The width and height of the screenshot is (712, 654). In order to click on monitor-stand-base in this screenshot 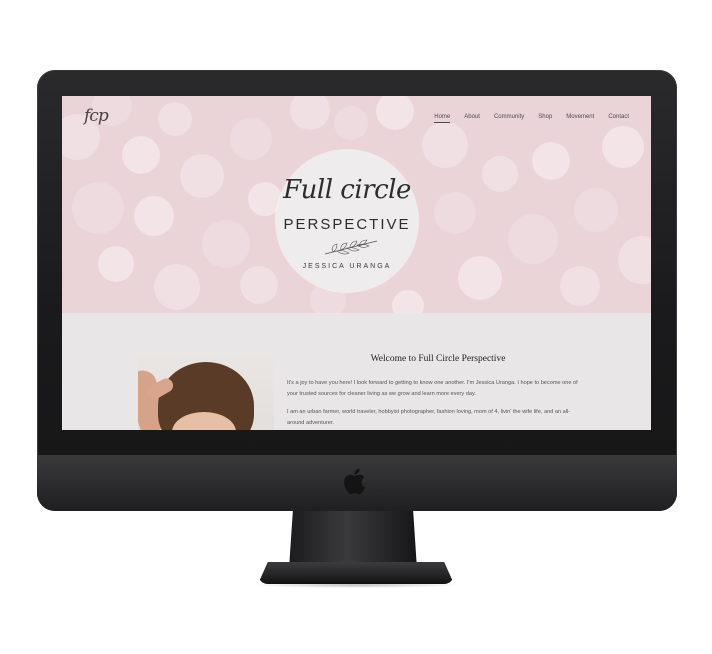, I will do `click(356, 573)`.